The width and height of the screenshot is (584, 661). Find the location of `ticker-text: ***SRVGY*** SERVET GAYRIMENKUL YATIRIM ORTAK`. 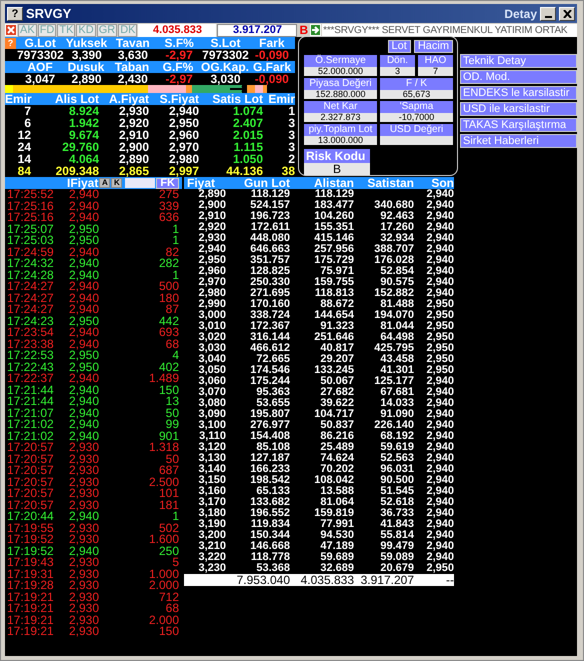

ticker-text: ***SRVGY*** SERVET GAYRIMENKUL YATIRIM ORTAK is located at coordinates (449, 30).